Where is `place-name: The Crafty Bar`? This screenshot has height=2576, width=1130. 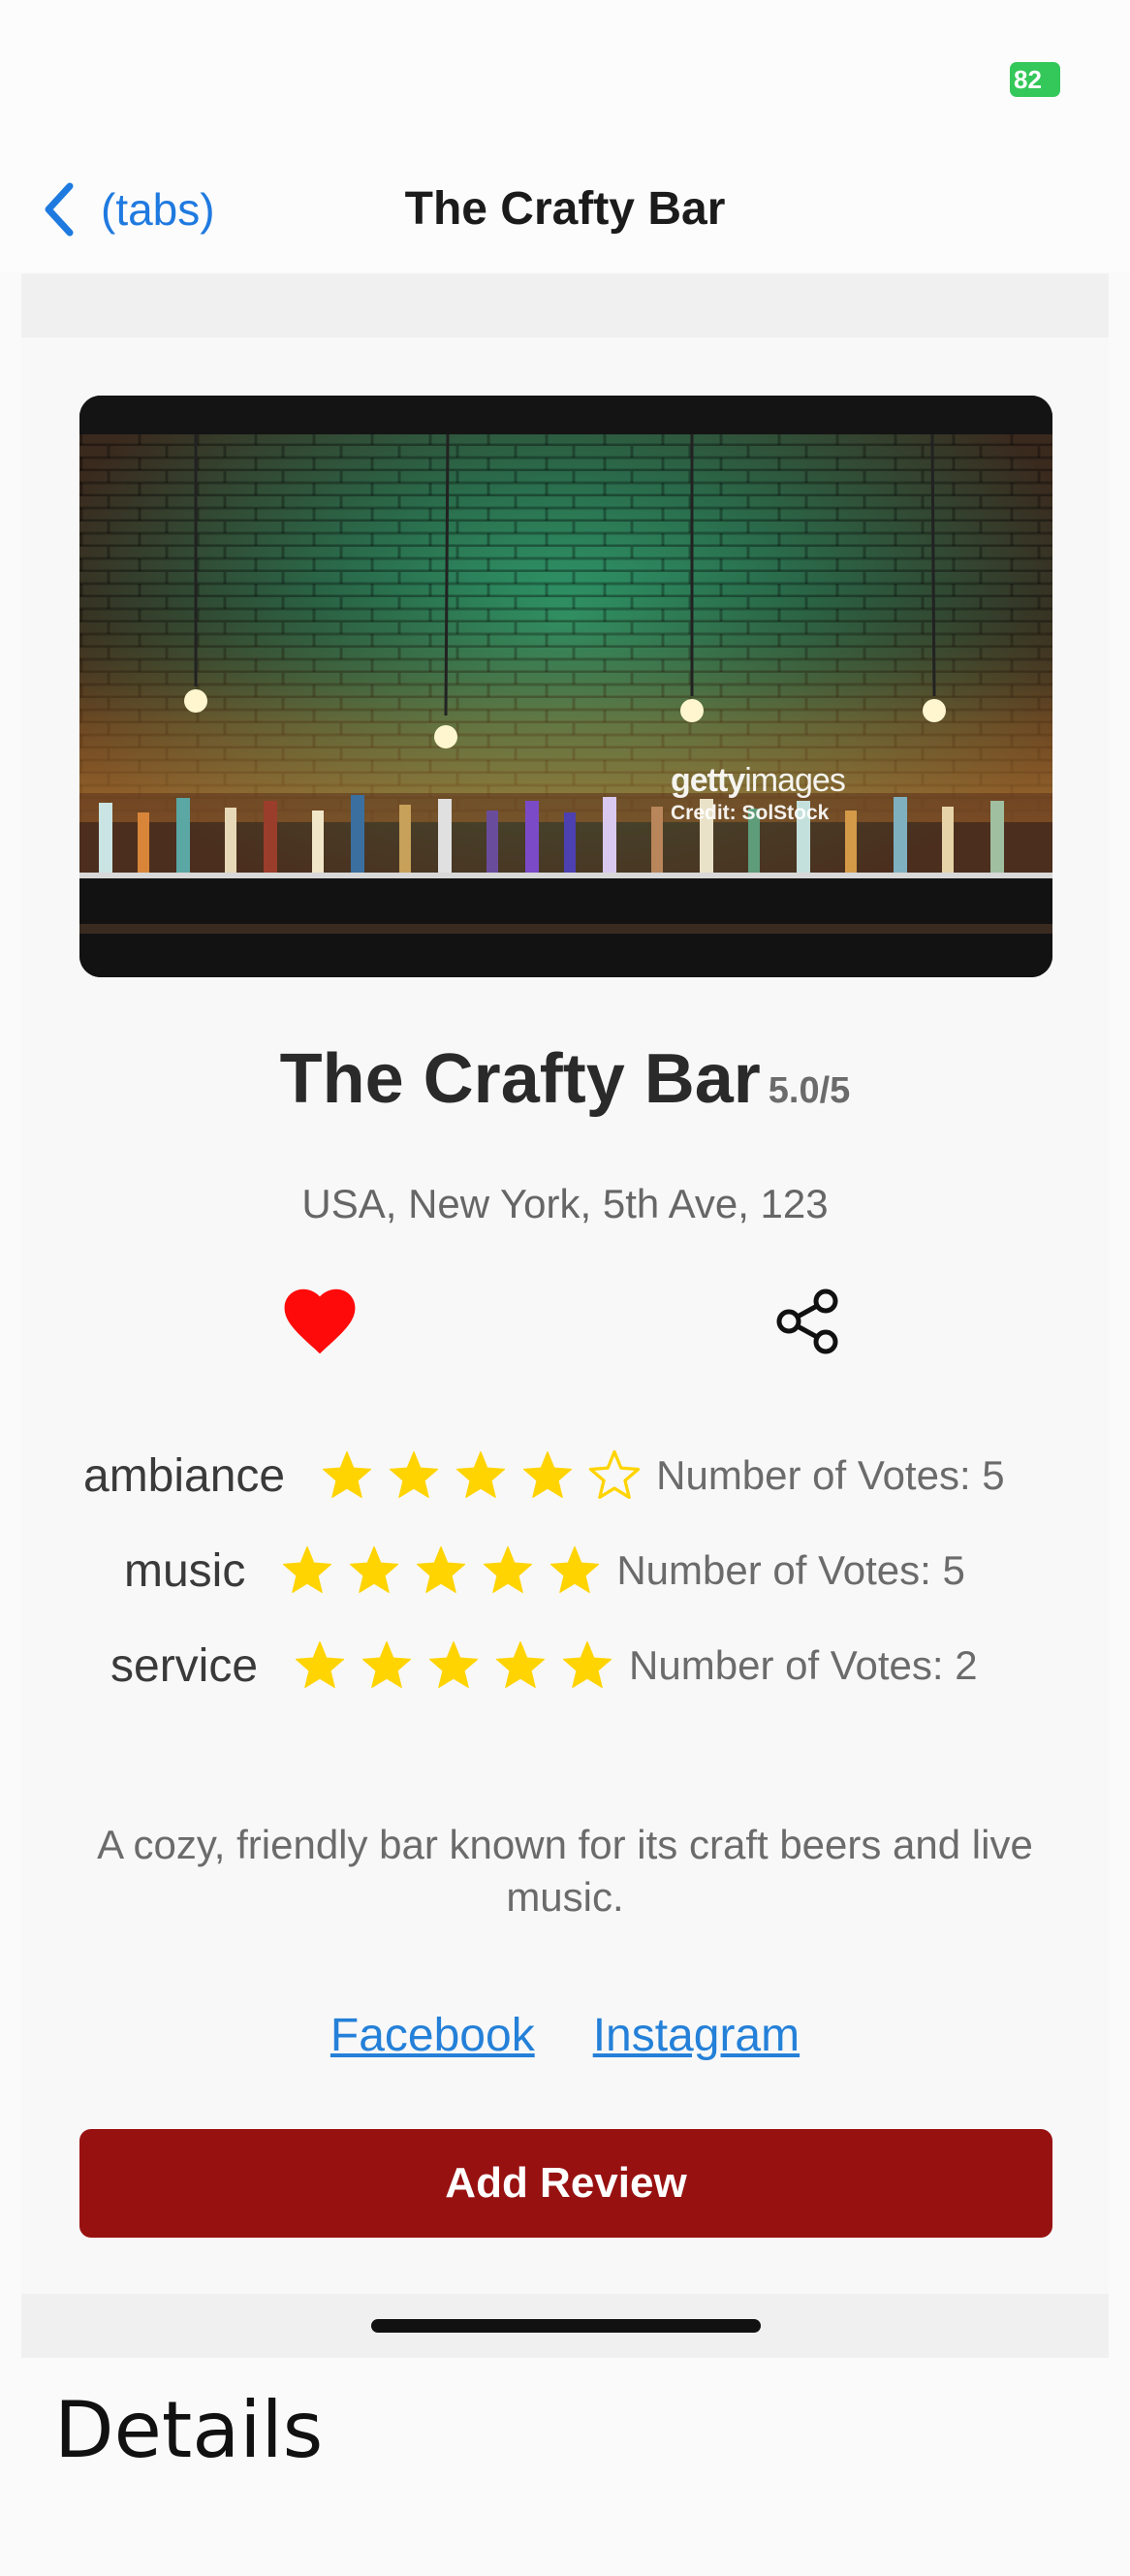
place-name: The Crafty Bar is located at coordinates (520, 1079).